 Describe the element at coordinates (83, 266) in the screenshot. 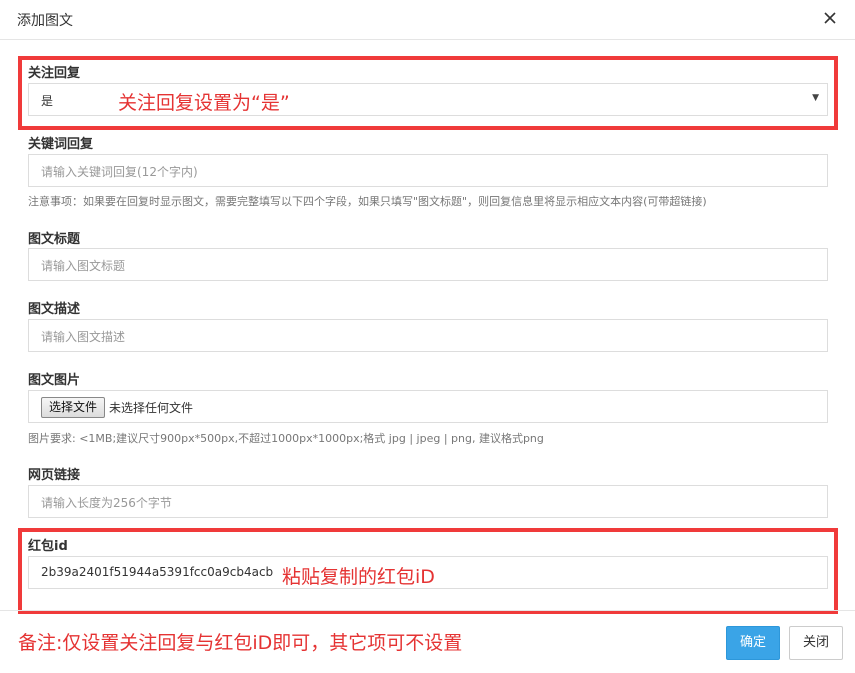

I see `article-title-placeholder: 请输入图文标题` at that location.